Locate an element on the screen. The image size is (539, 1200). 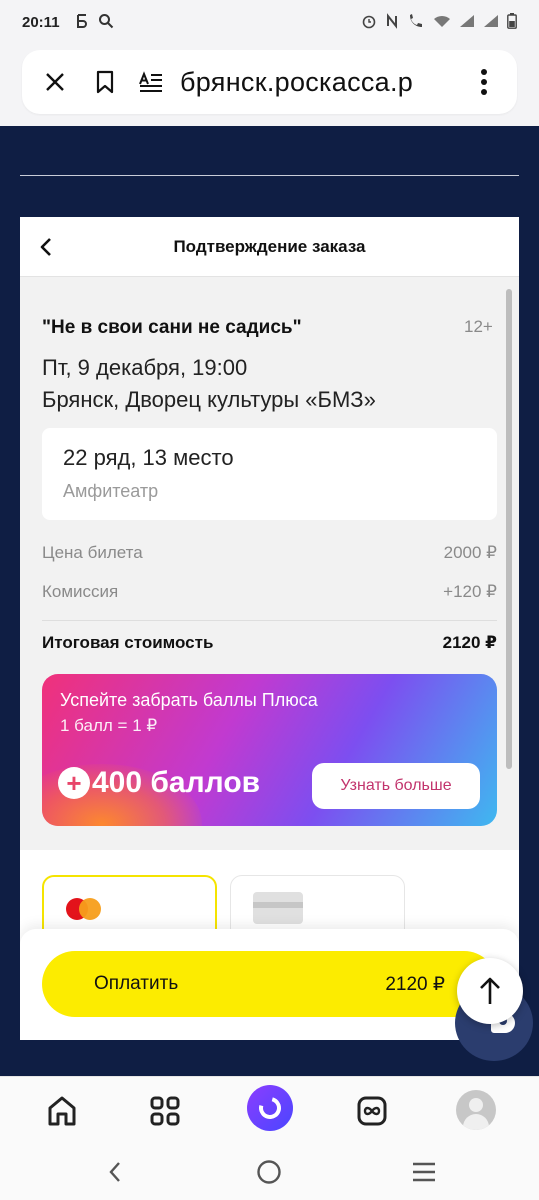
seat-zone: Амфитеатр is located at coordinates (111, 491).